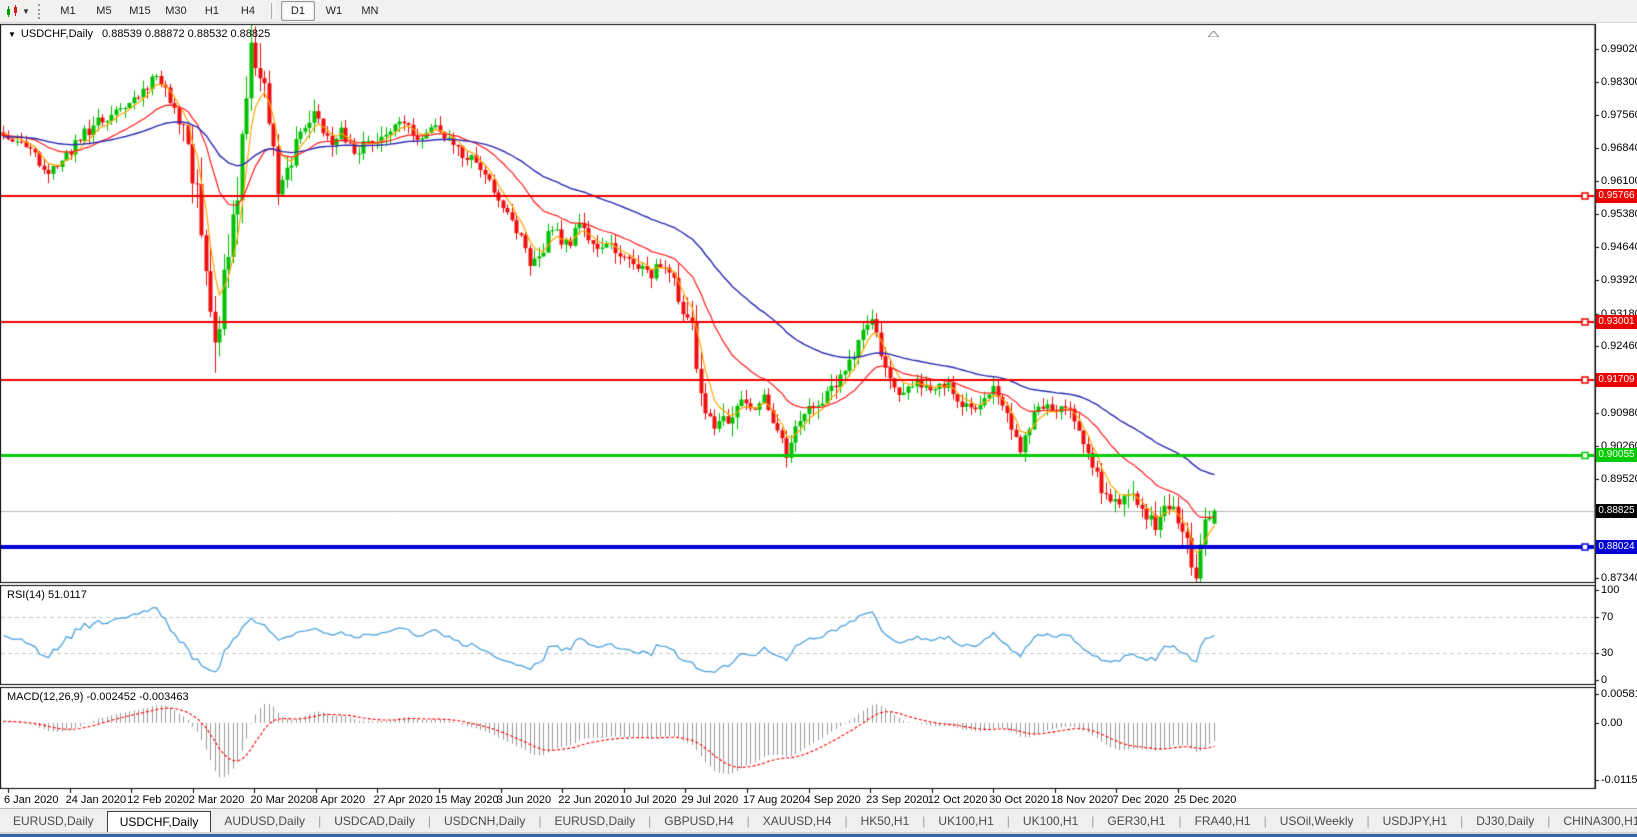  What do you see at coordinates (818, 11) in the screenshot?
I see `timeframe-toolbar: ▼ M1 M5 M15 M30 H1 H4 D1 W1 MN` at bounding box center [818, 11].